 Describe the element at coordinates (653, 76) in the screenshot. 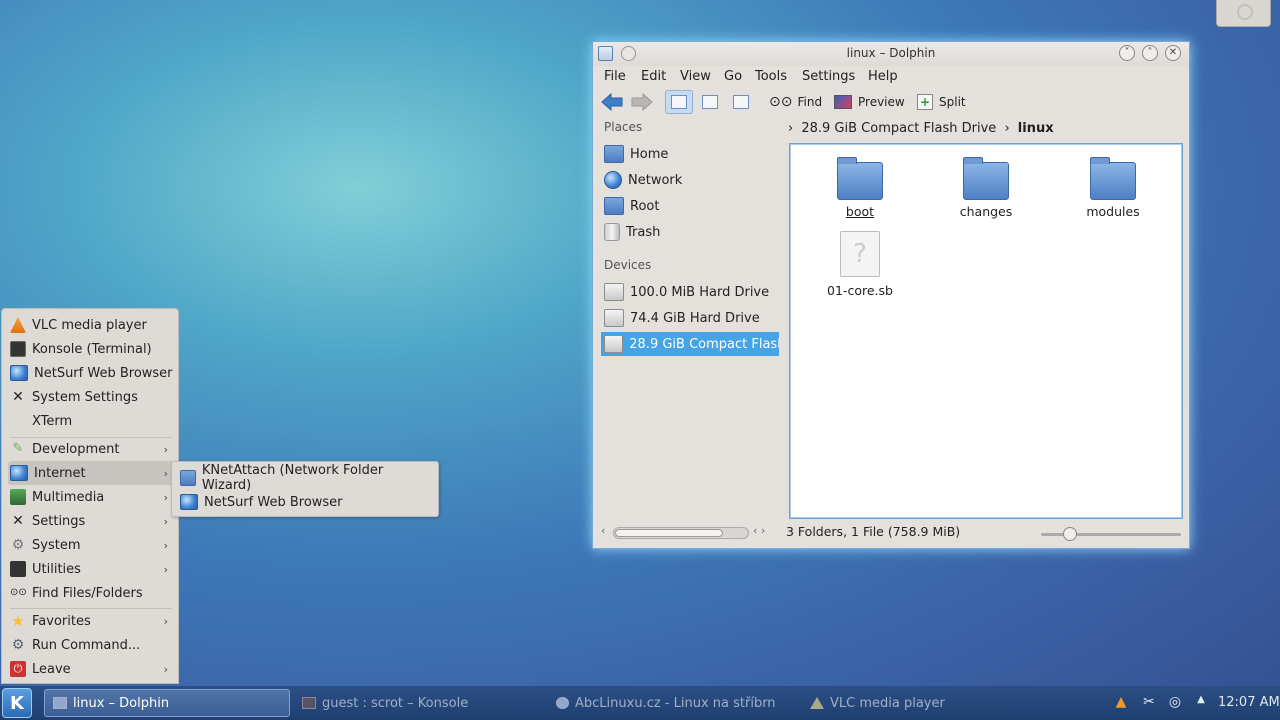

I see `menu-edit: Edit` at that location.